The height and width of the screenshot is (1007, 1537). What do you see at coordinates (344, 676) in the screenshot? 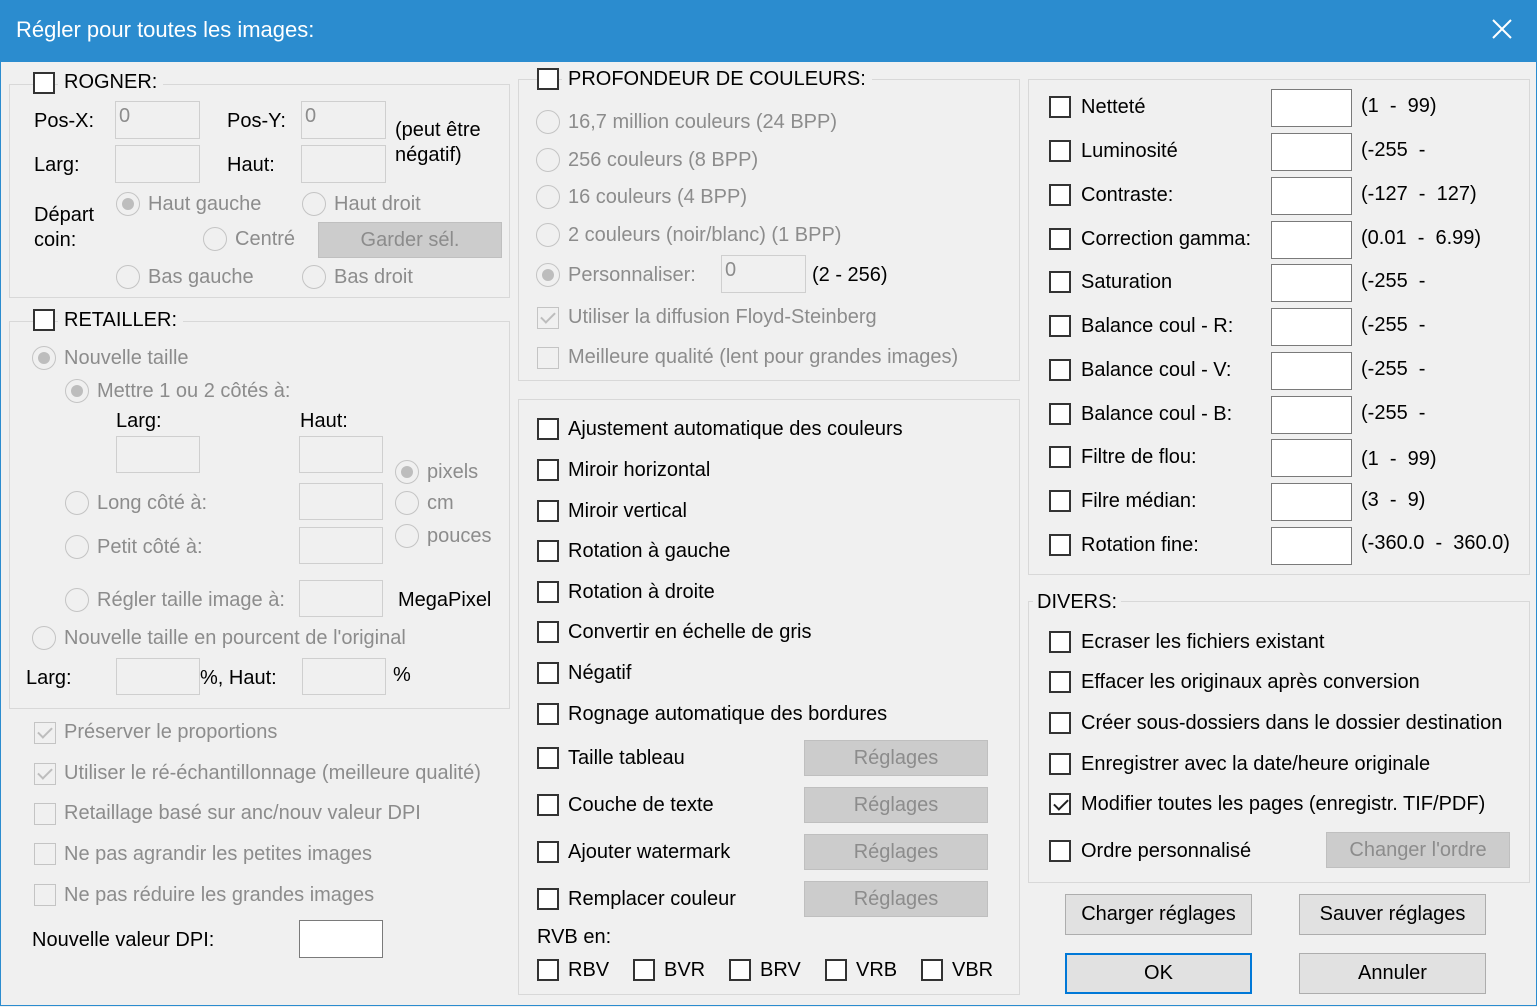
I see `percent-height-input` at bounding box center [344, 676].